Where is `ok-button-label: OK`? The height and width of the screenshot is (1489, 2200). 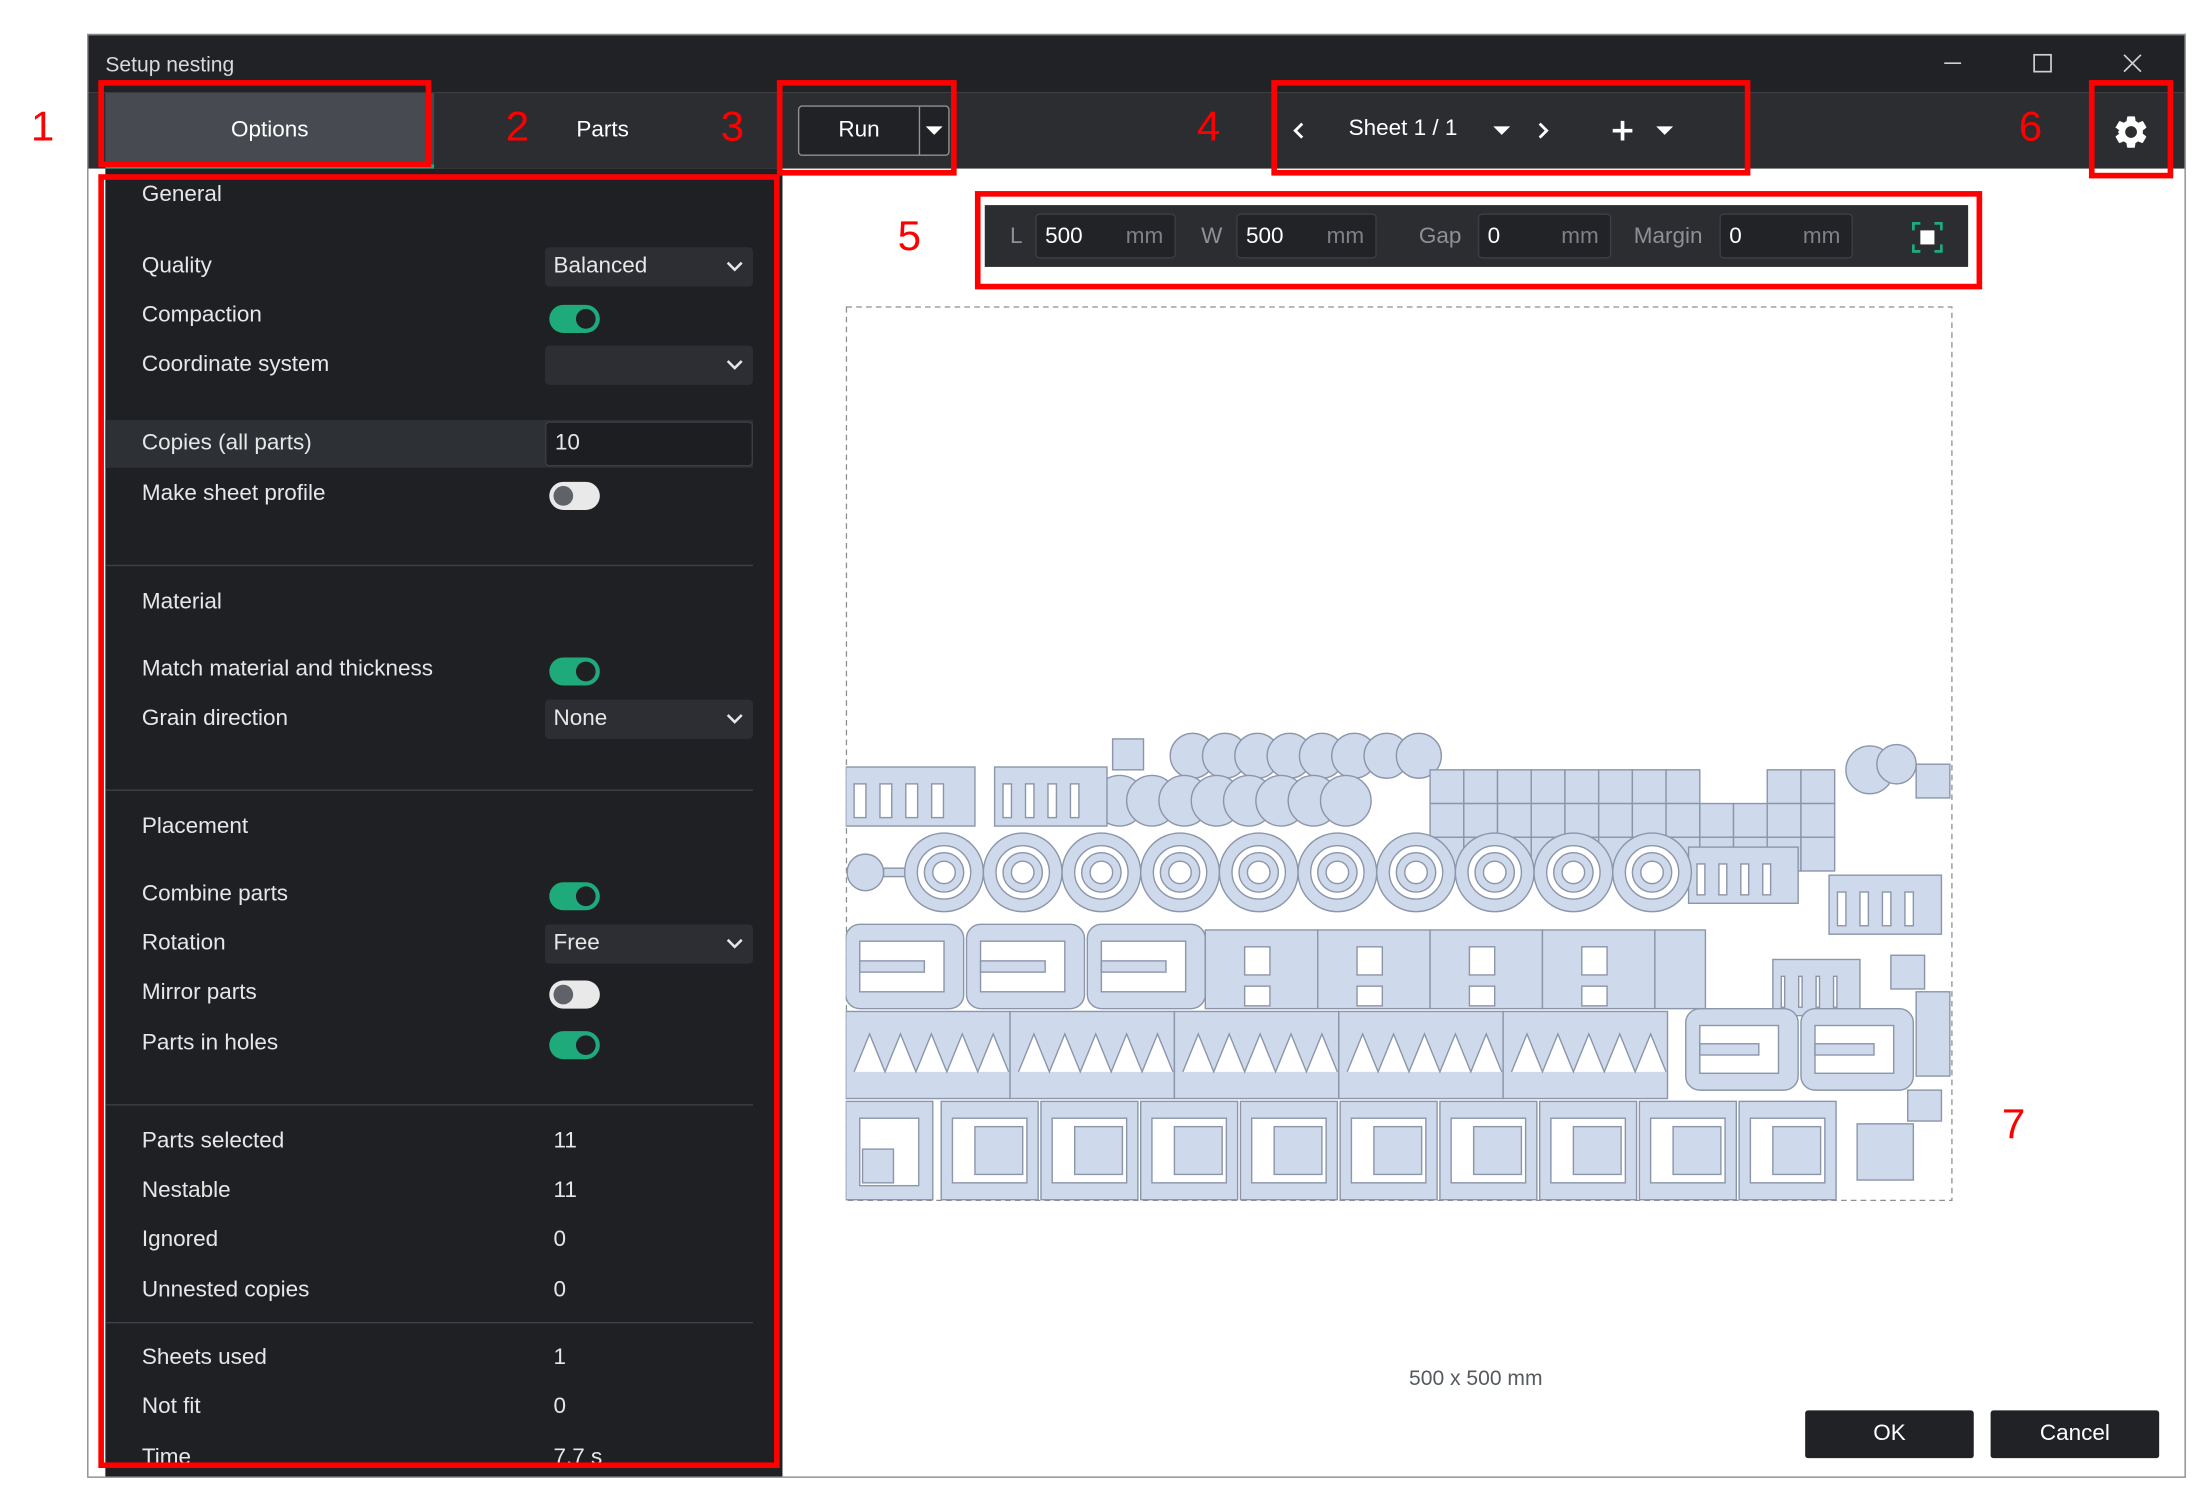 ok-button-label: OK is located at coordinates (1889, 1433).